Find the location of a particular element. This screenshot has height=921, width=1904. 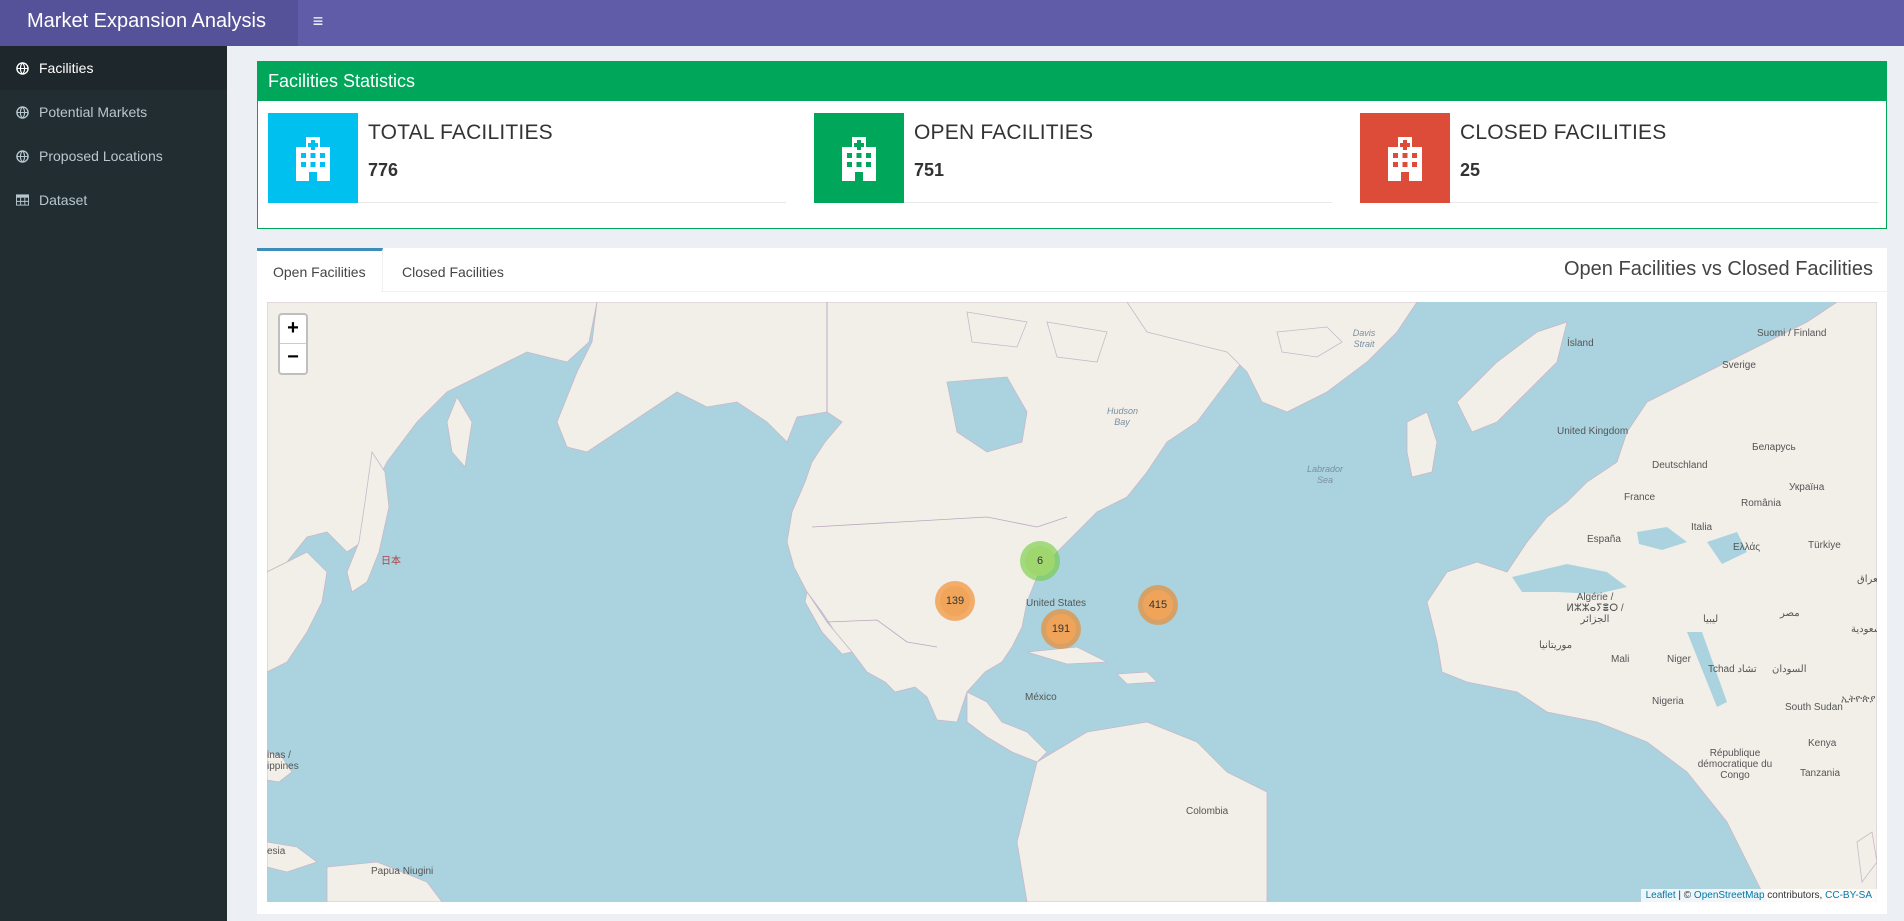

card-value: 776 is located at coordinates (383, 170).